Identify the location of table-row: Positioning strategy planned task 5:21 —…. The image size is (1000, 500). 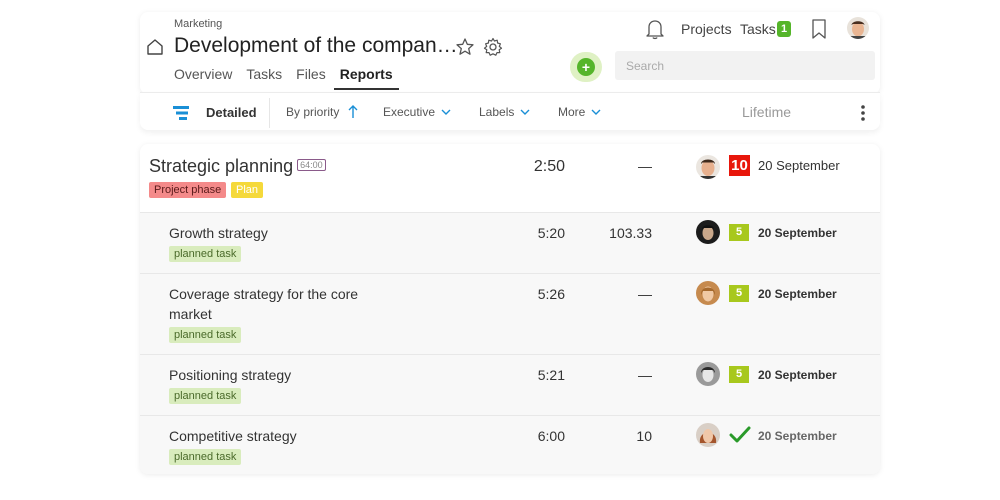
(510, 385).